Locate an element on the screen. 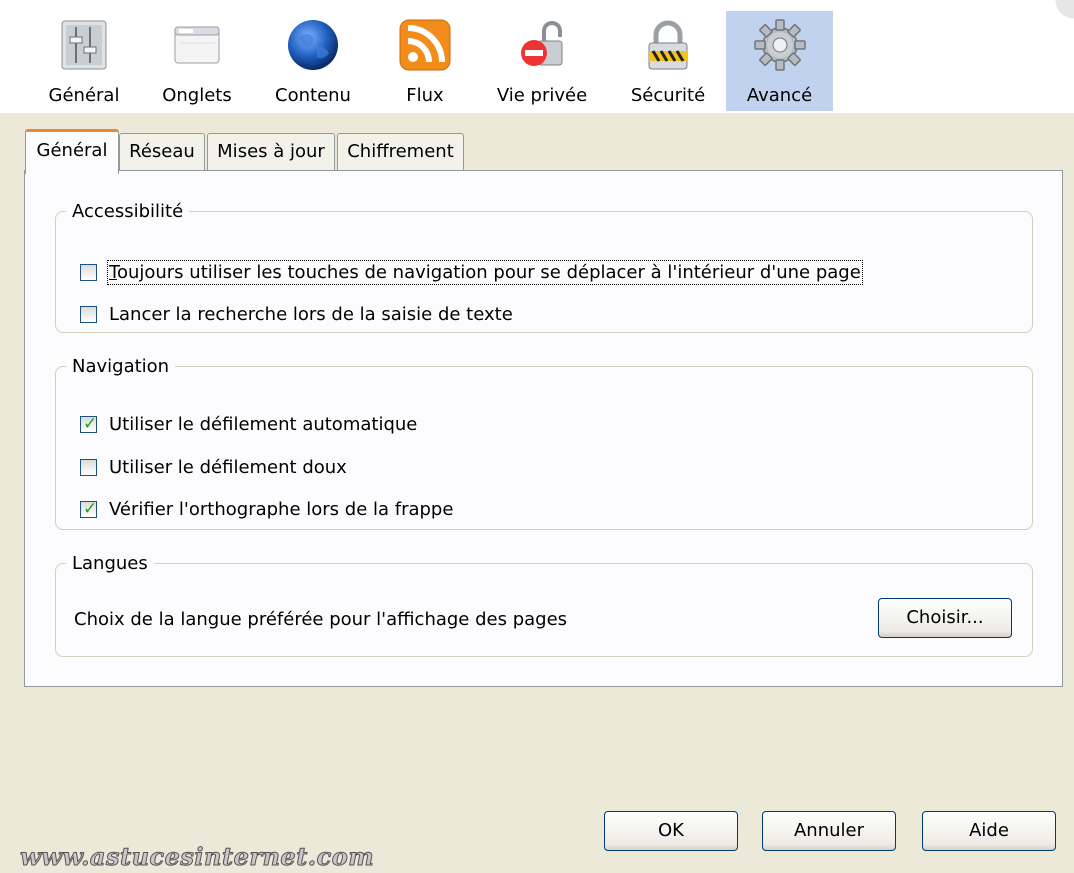  option-autoscroll-label: Utiliser le défilement automatique is located at coordinates (263, 424).